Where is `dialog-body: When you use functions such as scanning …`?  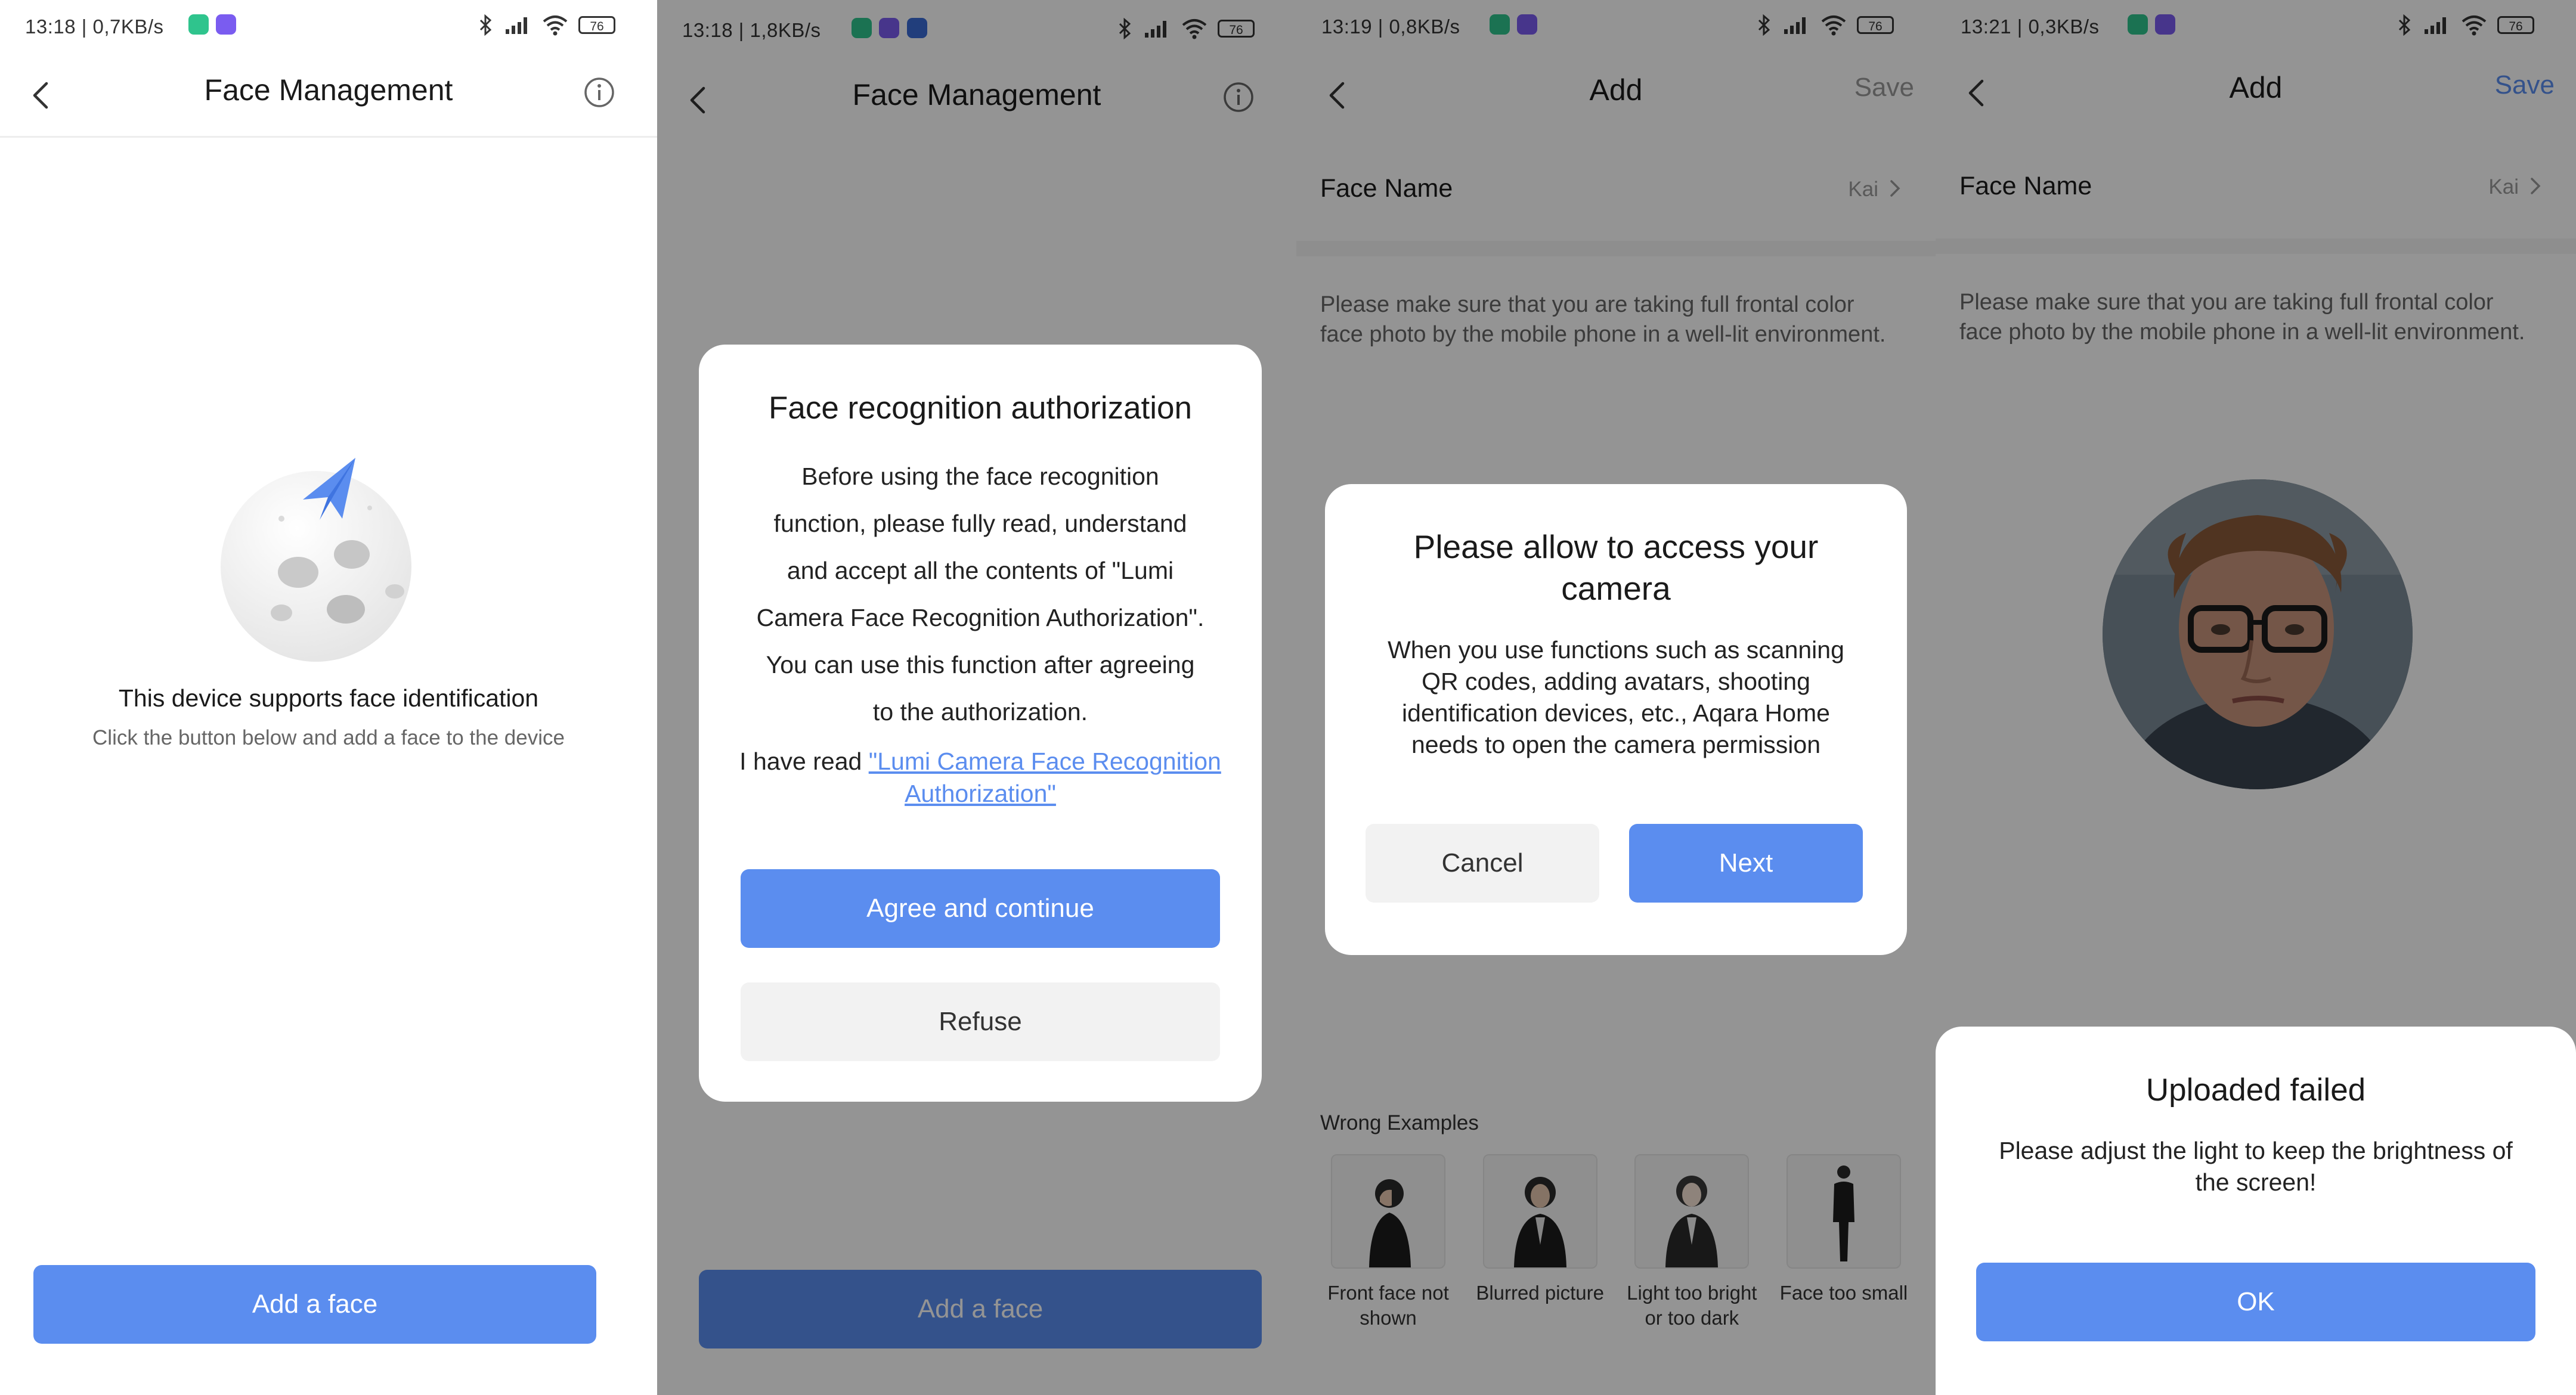
dialog-body: When you use functions such as scanning … is located at coordinates (1616, 697).